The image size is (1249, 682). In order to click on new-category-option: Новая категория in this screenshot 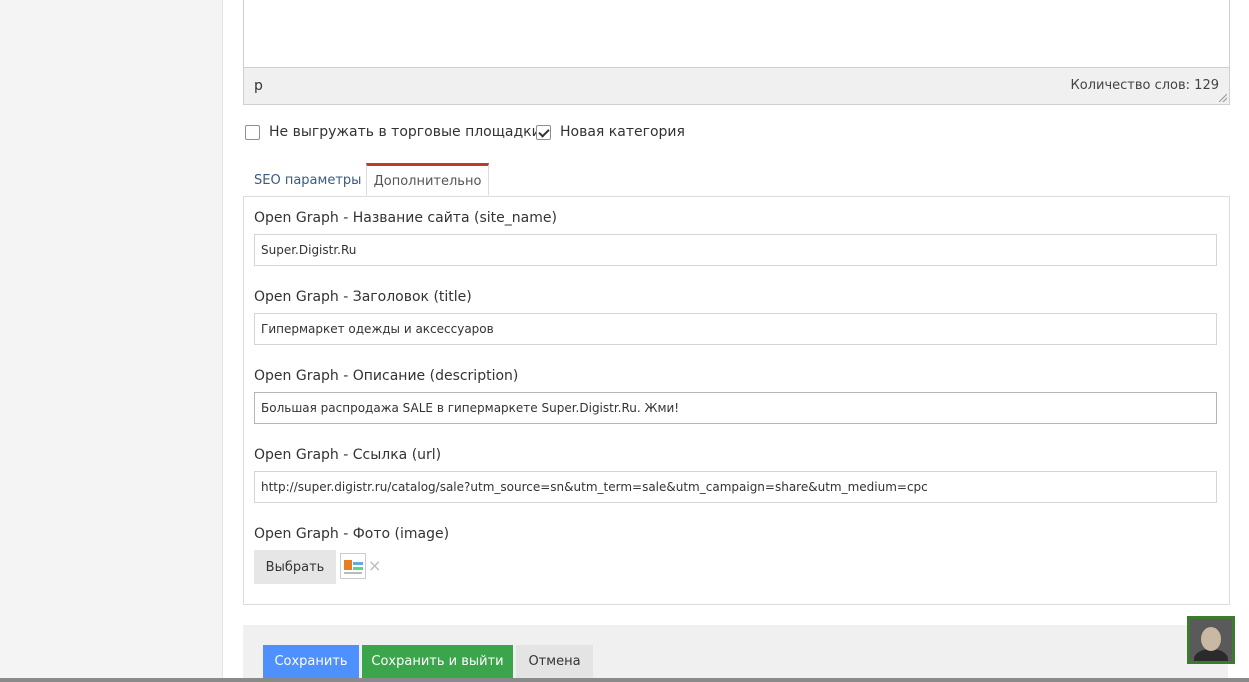, I will do `click(610, 132)`.